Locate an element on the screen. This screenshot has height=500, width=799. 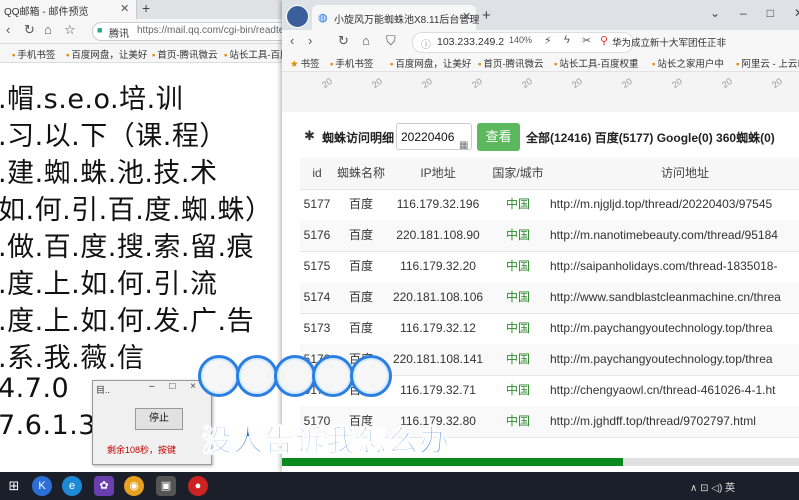
record-icon: ● is located at coordinates (198, 486).